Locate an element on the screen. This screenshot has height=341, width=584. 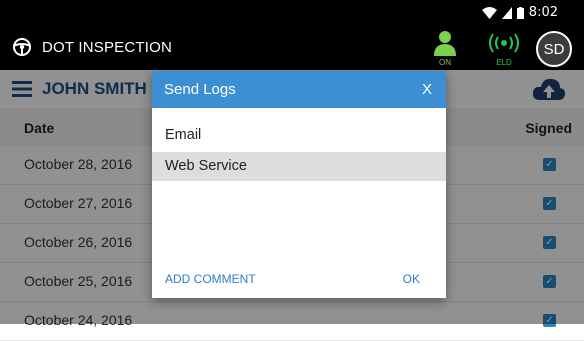
option-email: Email is located at coordinates (299, 135).